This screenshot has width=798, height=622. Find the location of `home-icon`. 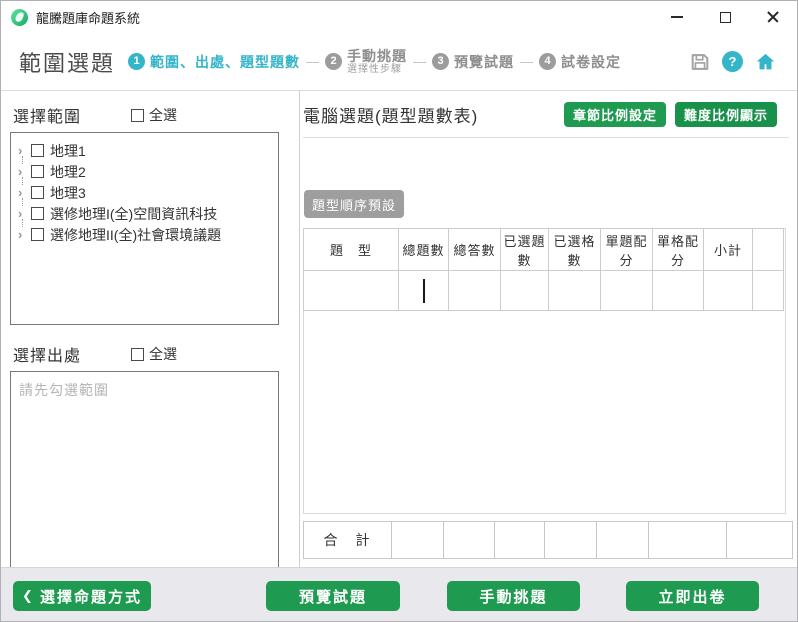

home-icon is located at coordinates (765, 62).